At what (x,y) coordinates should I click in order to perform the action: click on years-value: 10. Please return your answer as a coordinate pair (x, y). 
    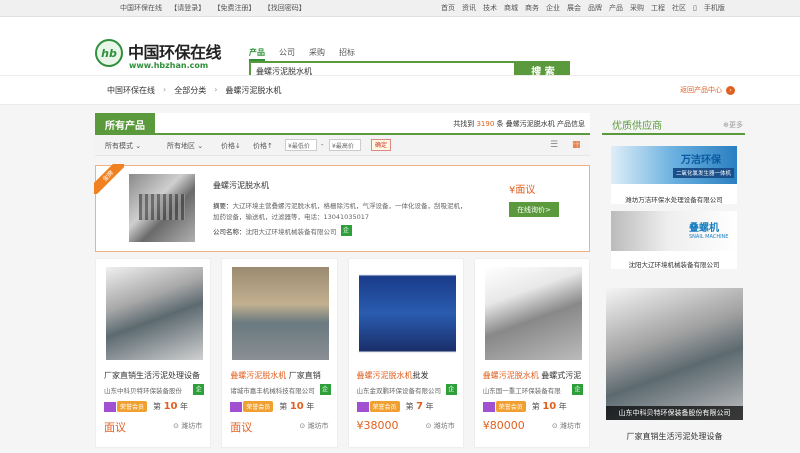
    Looking at the image, I should click on (170, 406).